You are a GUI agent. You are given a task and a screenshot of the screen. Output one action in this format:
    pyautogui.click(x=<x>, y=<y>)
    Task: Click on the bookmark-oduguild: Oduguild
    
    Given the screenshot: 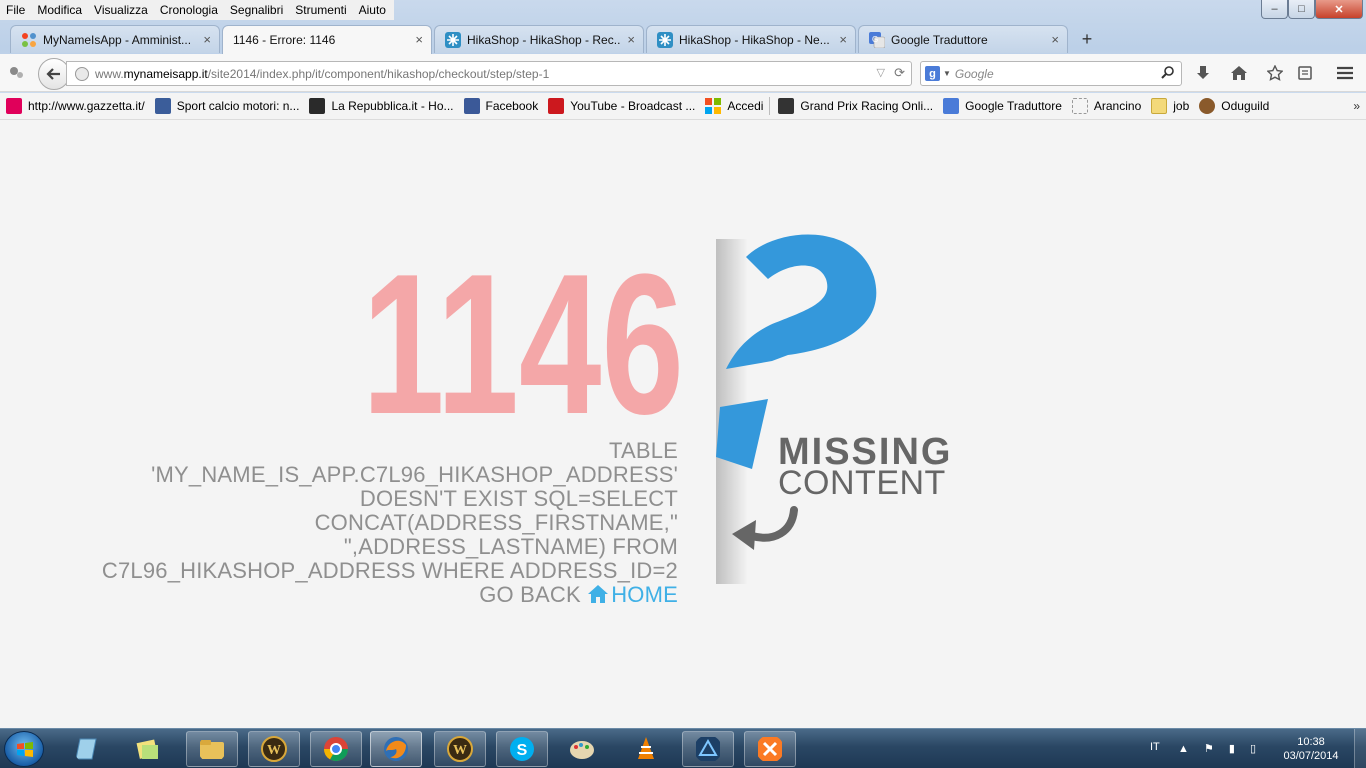 What is the action you would take?
    pyautogui.click(x=1234, y=106)
    